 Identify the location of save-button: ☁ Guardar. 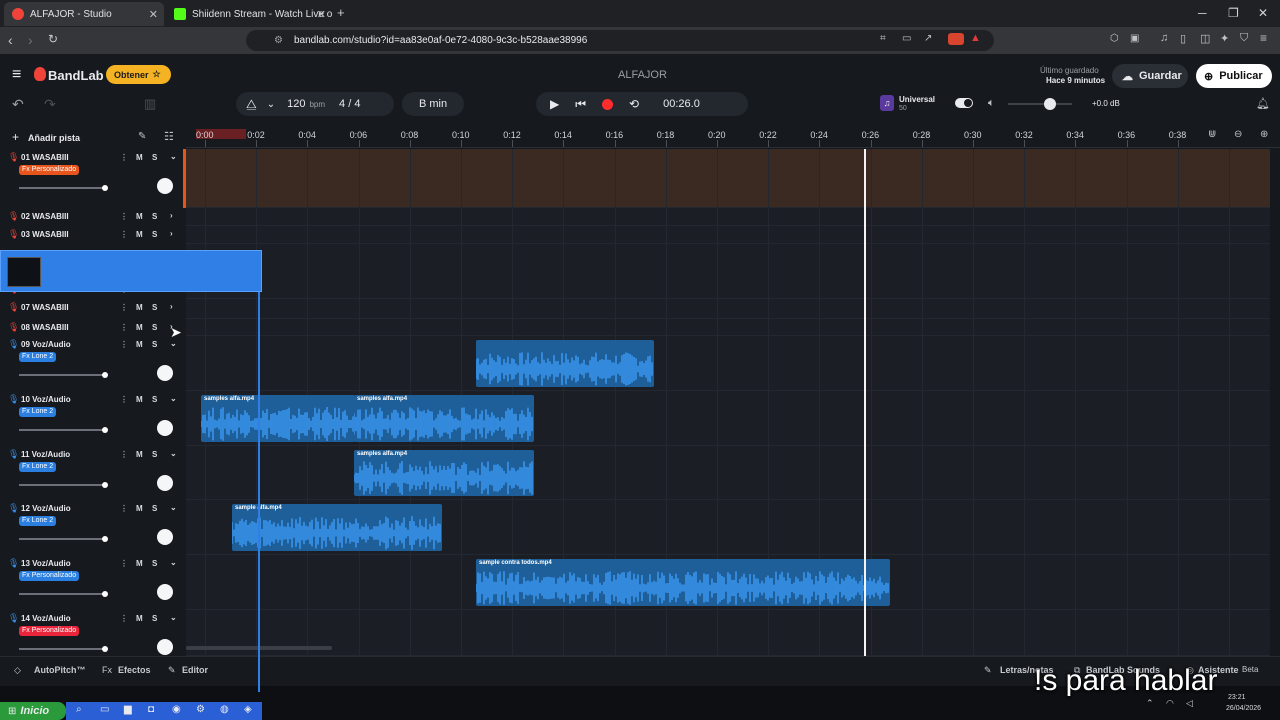
(1150, 76).